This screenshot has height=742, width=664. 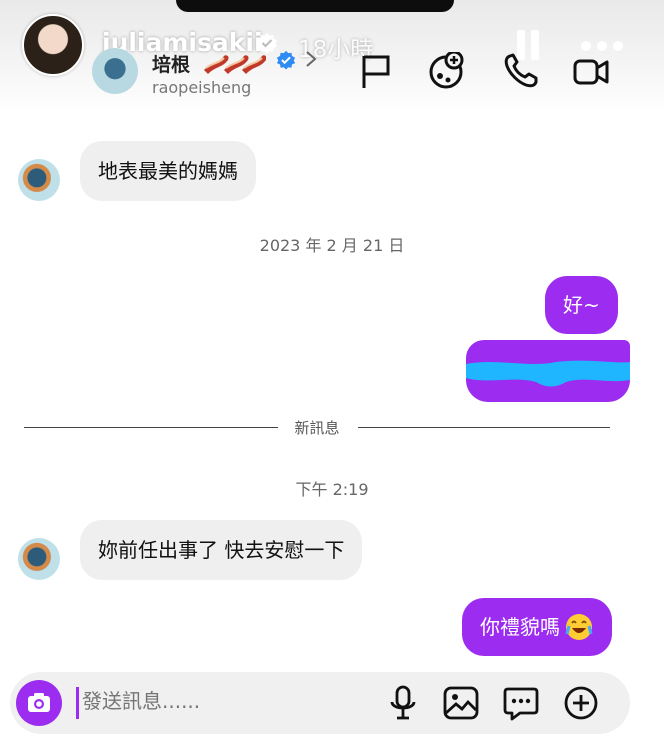 I want to click on text-caret, so click(x=77, y=703).